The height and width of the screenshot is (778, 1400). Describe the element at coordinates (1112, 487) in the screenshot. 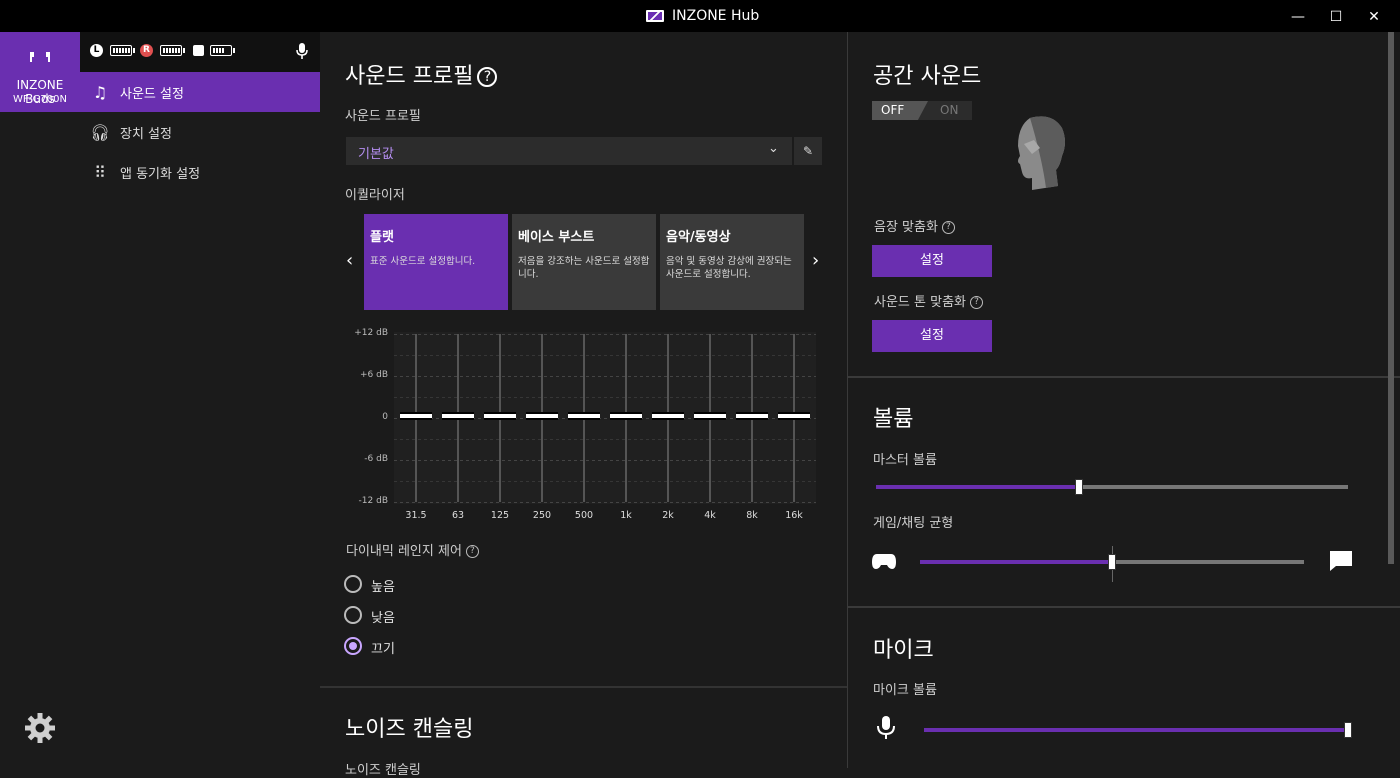

I see `master-volume-slider` at that location.